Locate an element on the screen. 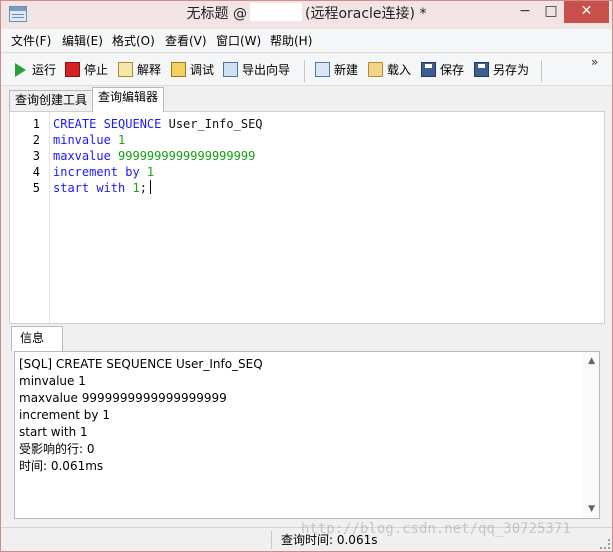 The image size is (613, 552). debug-label: 调试 is located at coordinates (202, 70).